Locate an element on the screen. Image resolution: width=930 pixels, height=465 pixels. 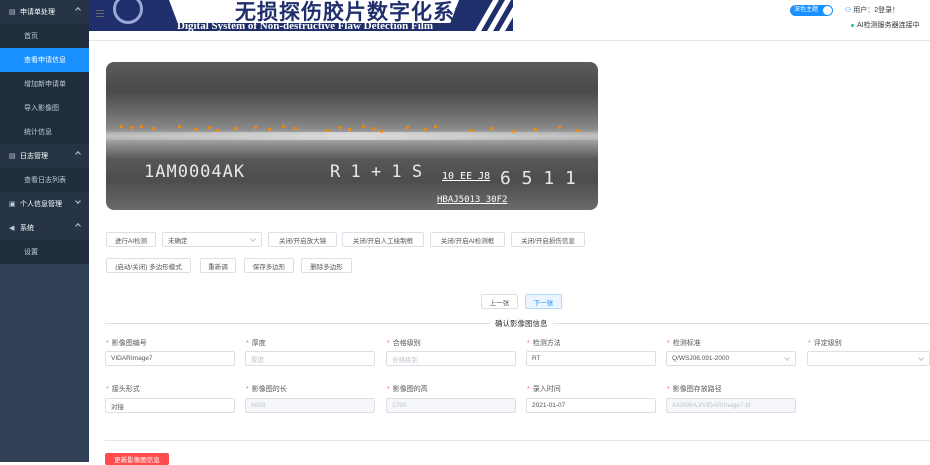
update-image-info-button: 更新影像图信息 is located at coordinates (137, 459).